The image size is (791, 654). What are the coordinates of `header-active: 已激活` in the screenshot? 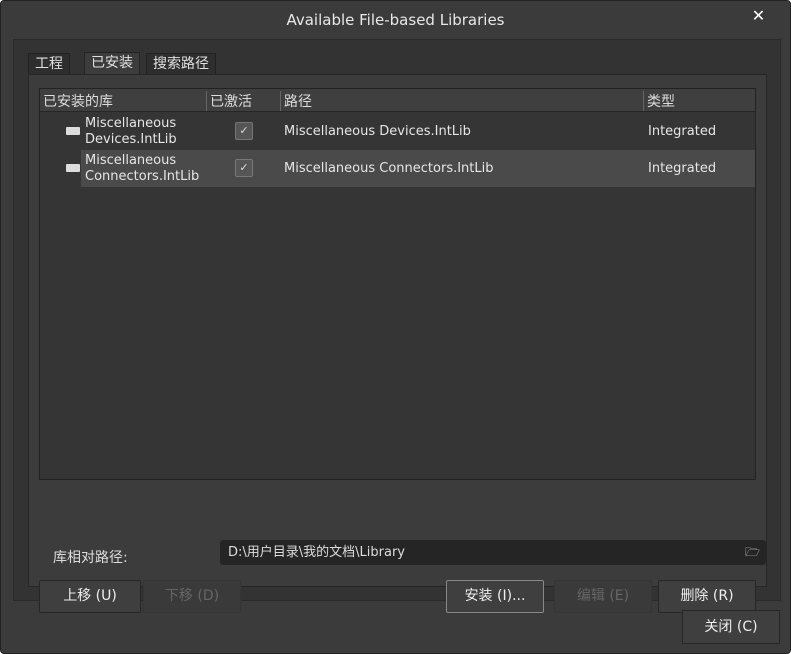 It's located at (229, 101).